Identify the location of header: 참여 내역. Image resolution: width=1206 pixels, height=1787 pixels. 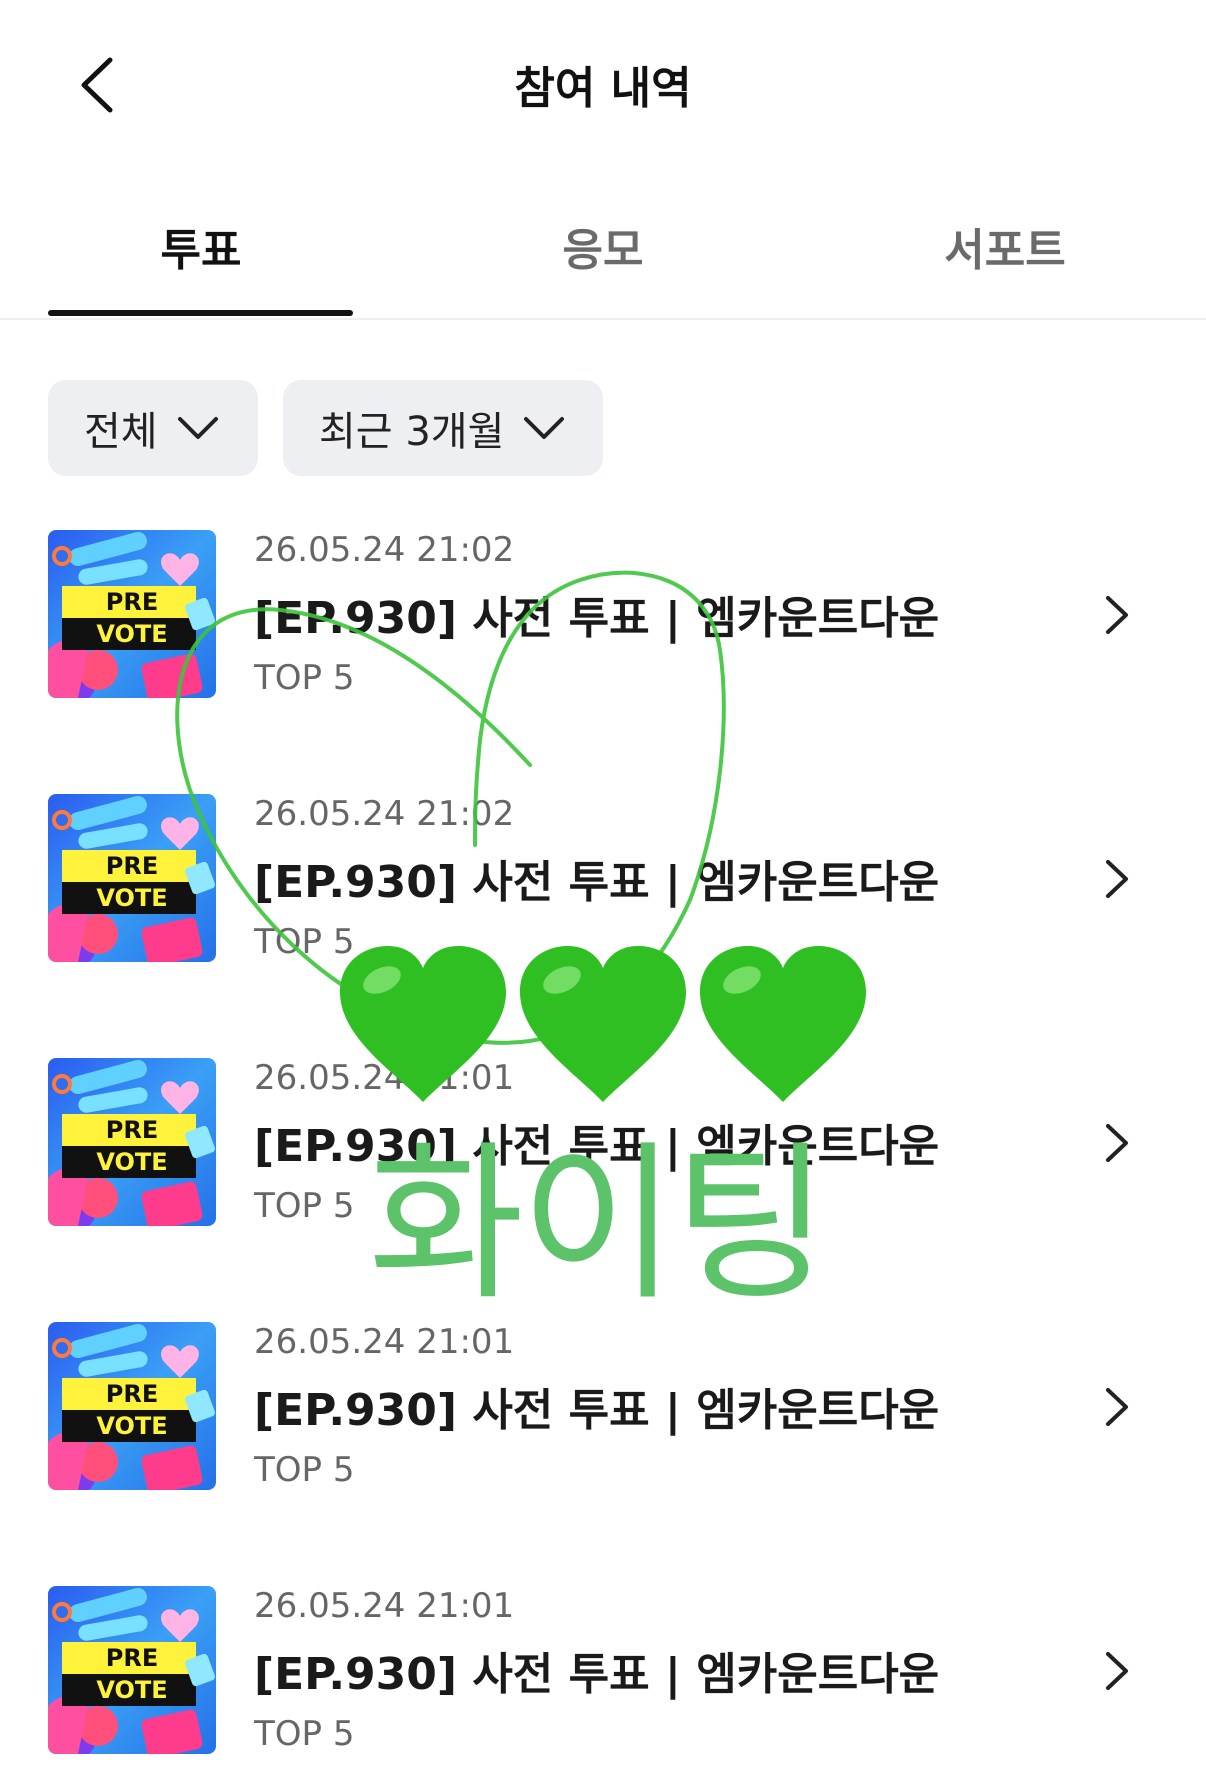
(603, 85).